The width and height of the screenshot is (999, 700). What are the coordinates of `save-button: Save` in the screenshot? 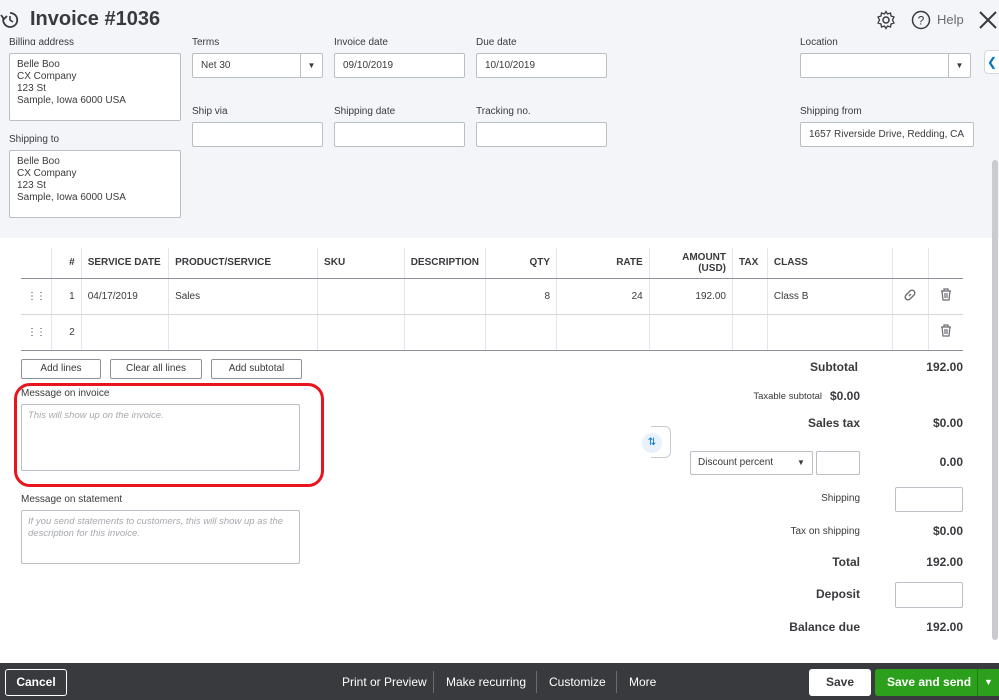 It's located at (840, 682).